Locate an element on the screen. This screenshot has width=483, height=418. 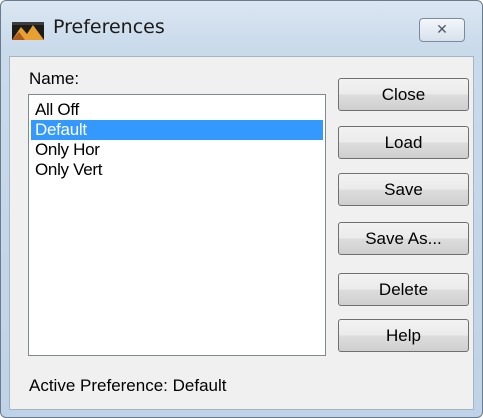
window-close-button: ✕ is located at coordinates (442, 30).